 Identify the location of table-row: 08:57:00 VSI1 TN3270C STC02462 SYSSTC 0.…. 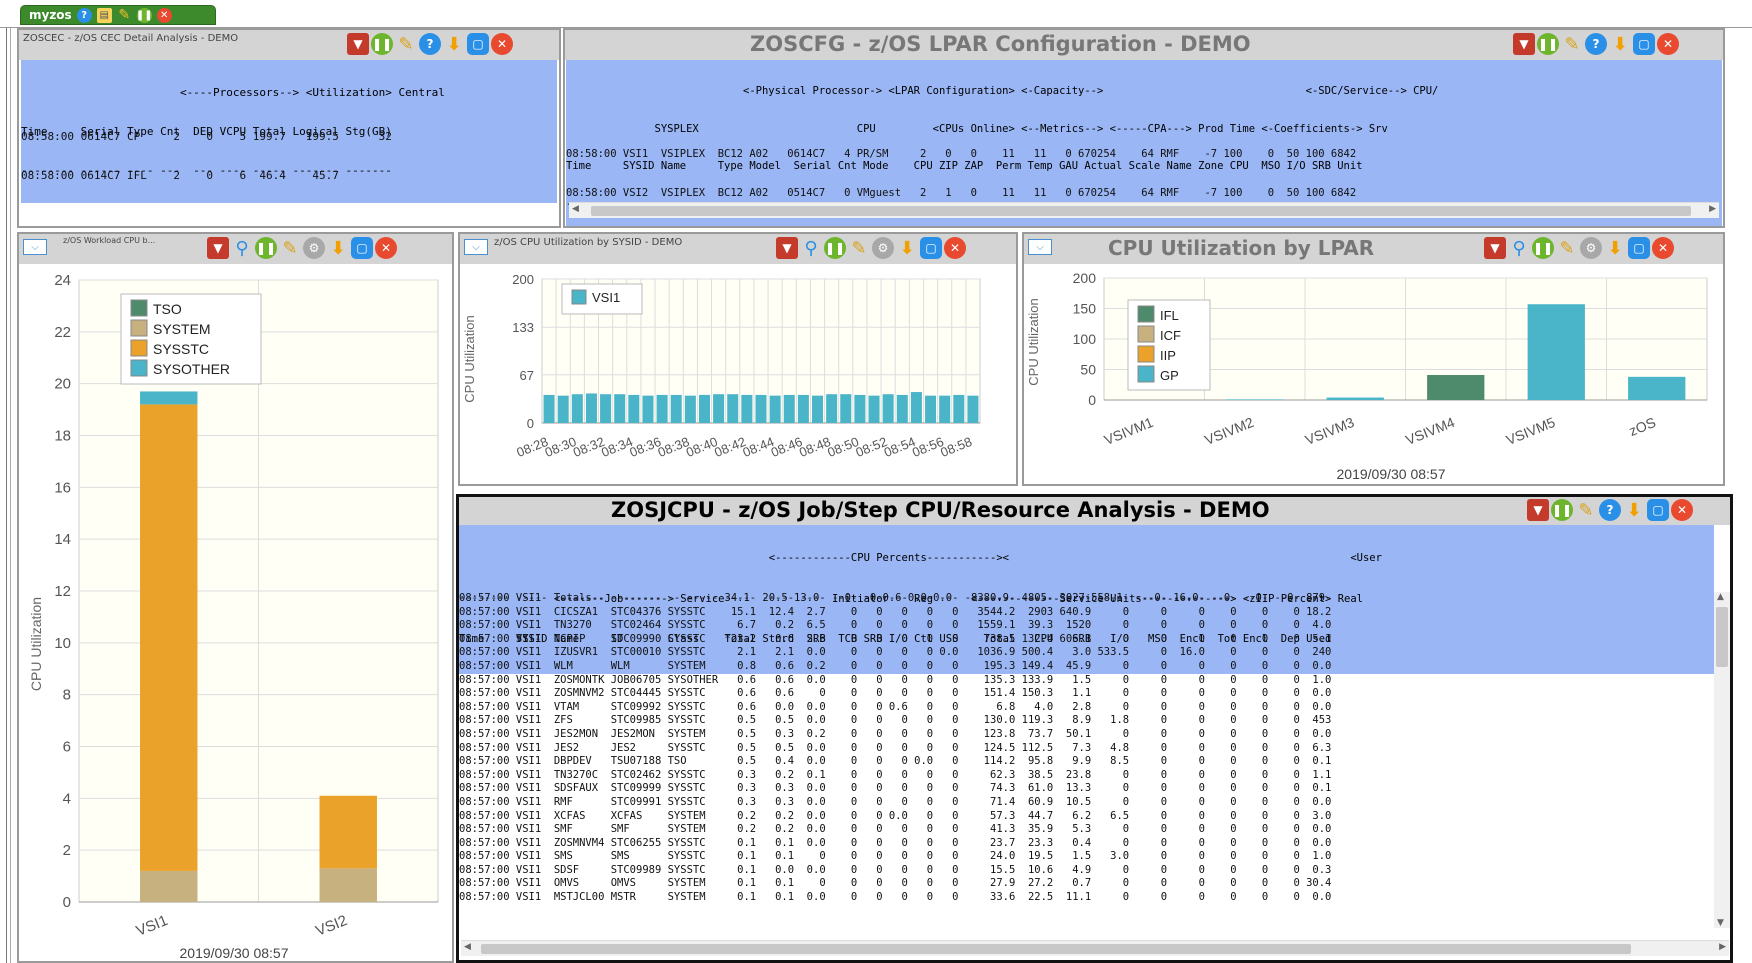
(1086, 776).